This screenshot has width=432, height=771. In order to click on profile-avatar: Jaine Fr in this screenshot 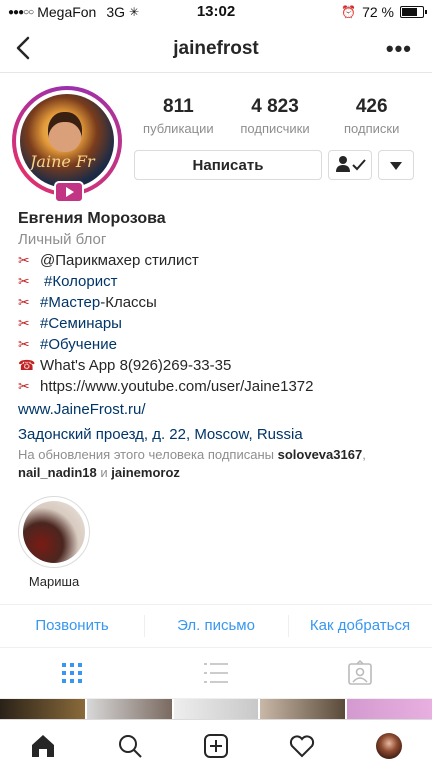, I will do `click(67, 141)`.